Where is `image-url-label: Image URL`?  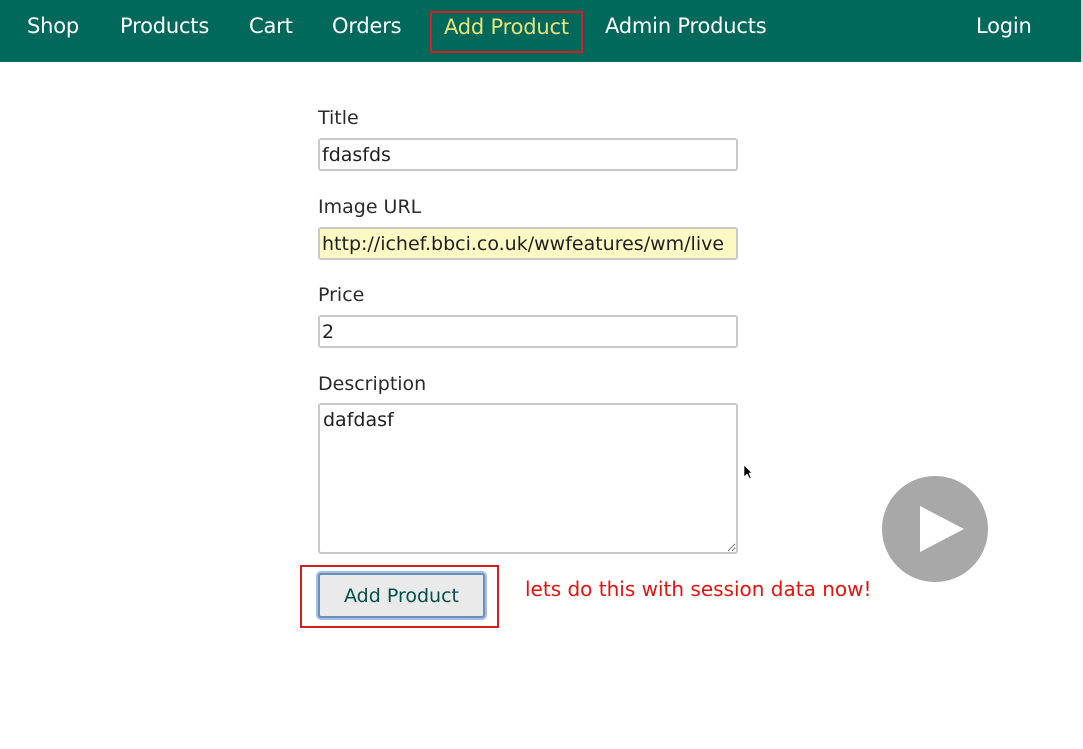 image-url-label: Image URL is located at coordinates (370, 207).